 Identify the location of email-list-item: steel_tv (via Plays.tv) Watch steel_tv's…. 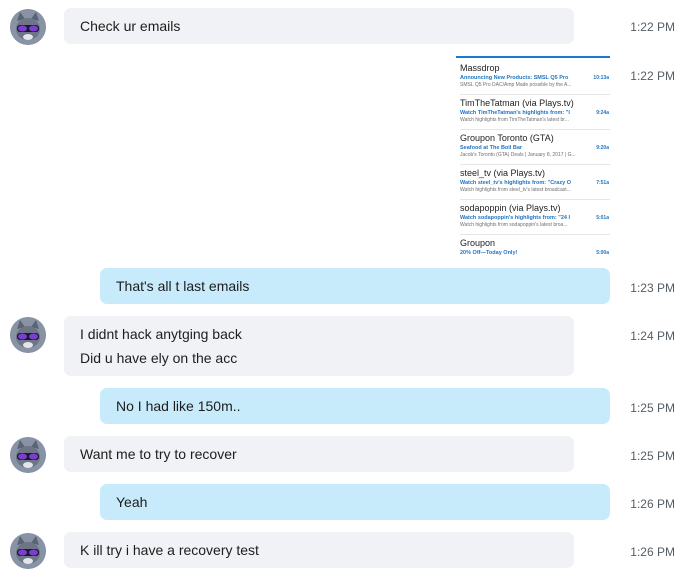
(535, 182).